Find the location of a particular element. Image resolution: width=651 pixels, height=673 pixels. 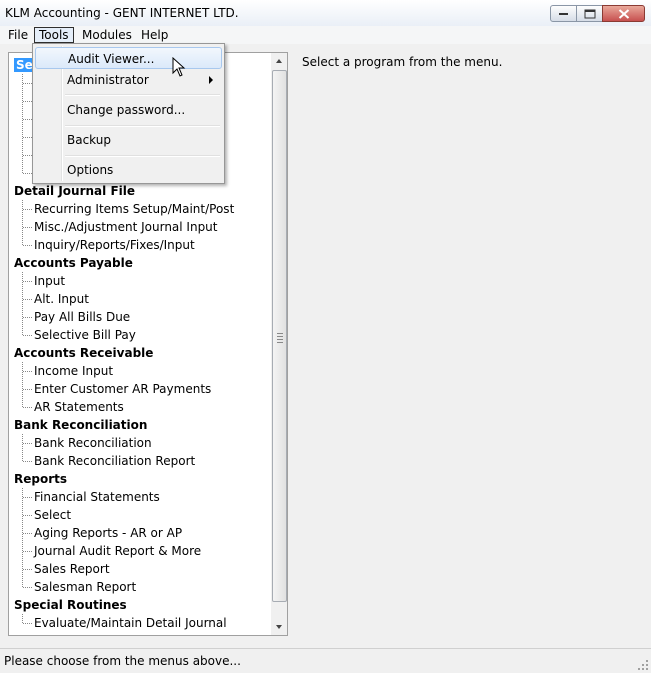

tree-item: Recurring Items Setup/Maint/Post is located at coordinates (134, 209).